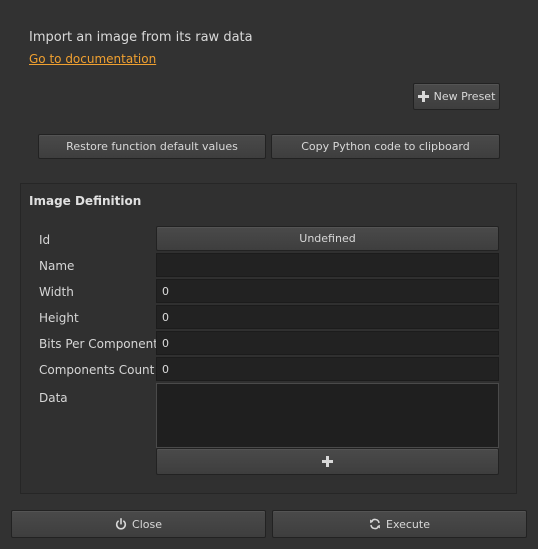  Describe the element at coordinates (327, 291) in the screenshot. I see `width-field: 0` at that location.